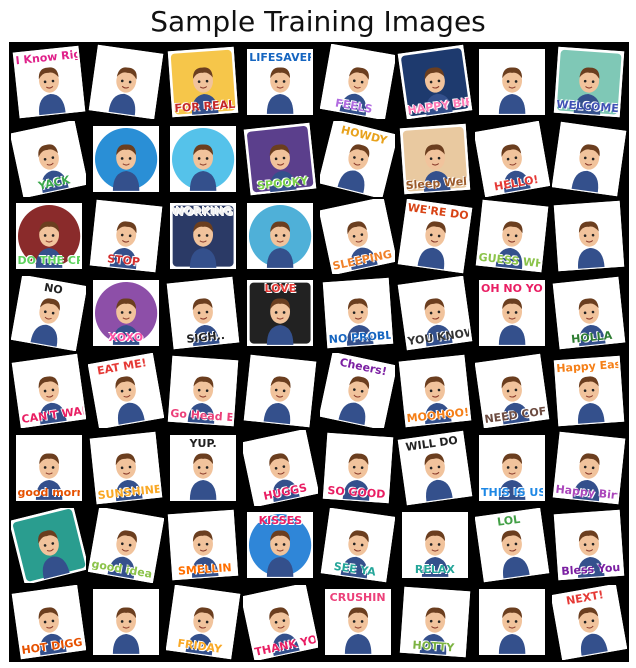 Image resolution: width=636 pixels, height=668 pixels. Describe the element at coordinates (49, 159) in the screenshot. I see `sticker-image: YACK` at that location.